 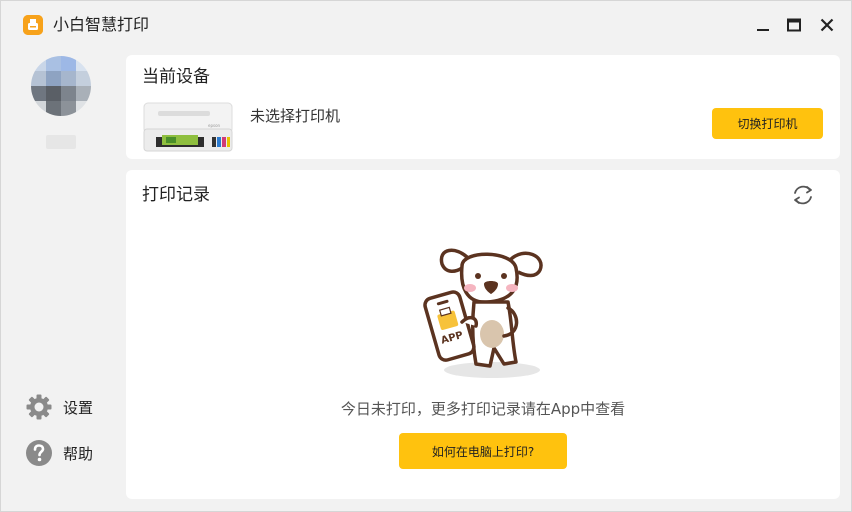 What do you see at coordinates (295, 116) in the screenshot?
I see `printer-status: 未选择打印机` at bounding box center [295, 116].